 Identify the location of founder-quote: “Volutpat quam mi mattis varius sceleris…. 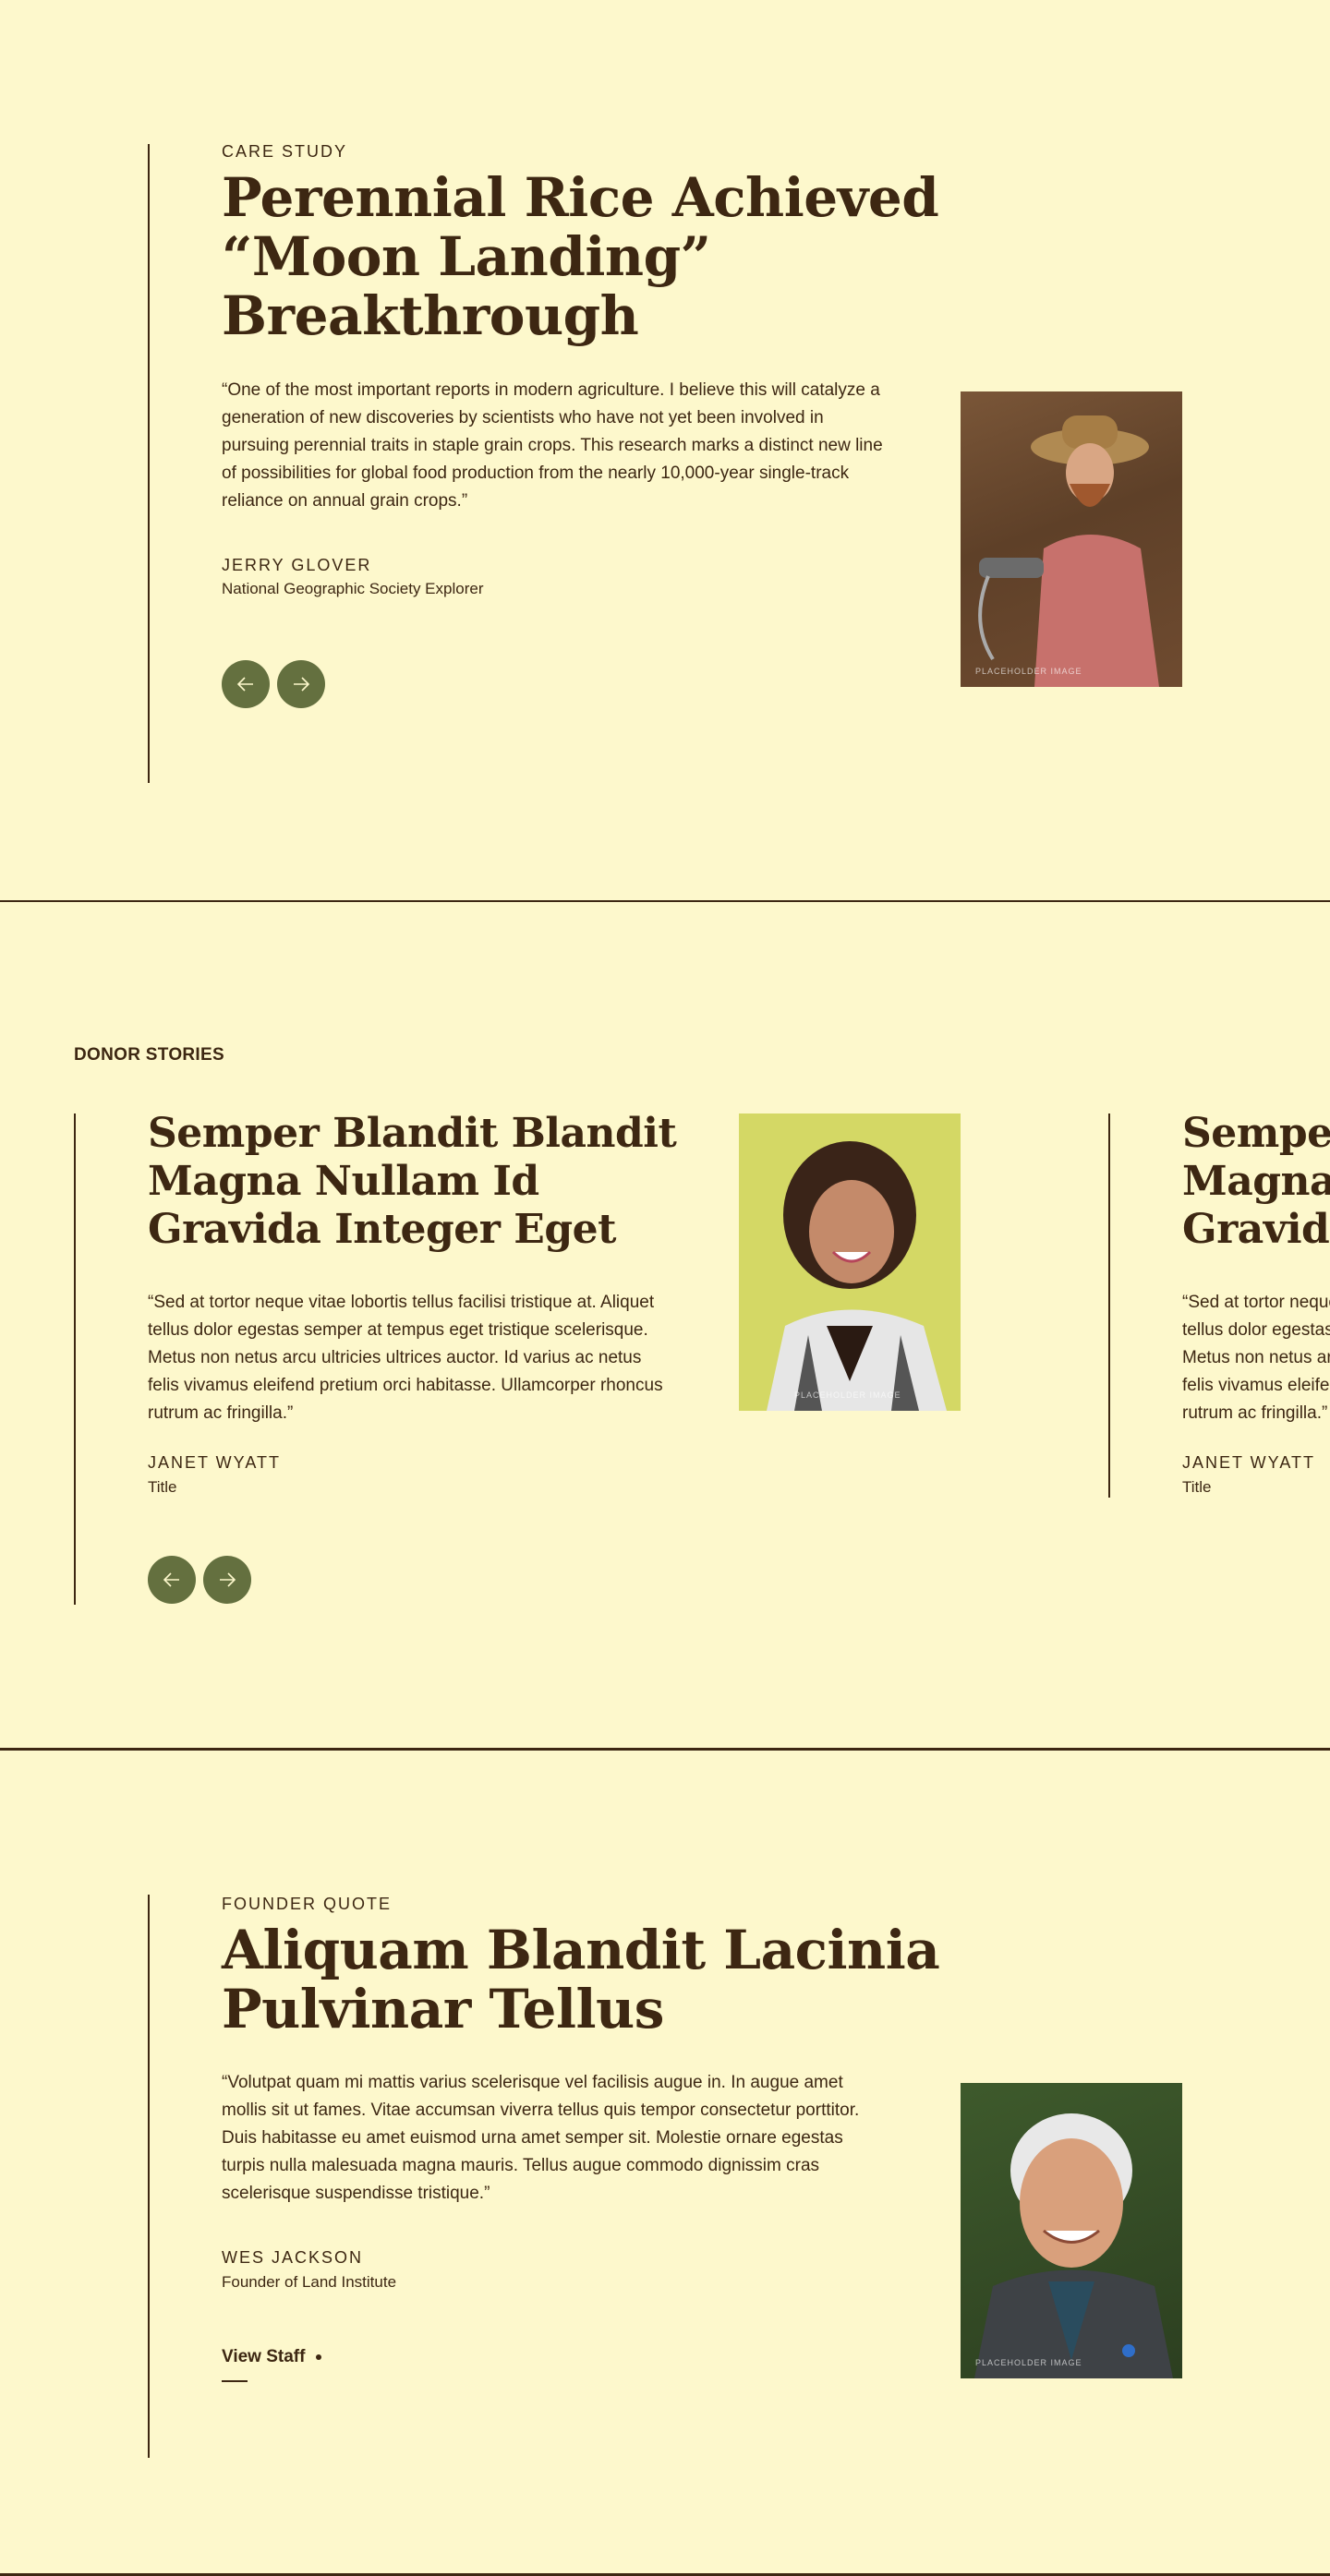
(541, 2138).